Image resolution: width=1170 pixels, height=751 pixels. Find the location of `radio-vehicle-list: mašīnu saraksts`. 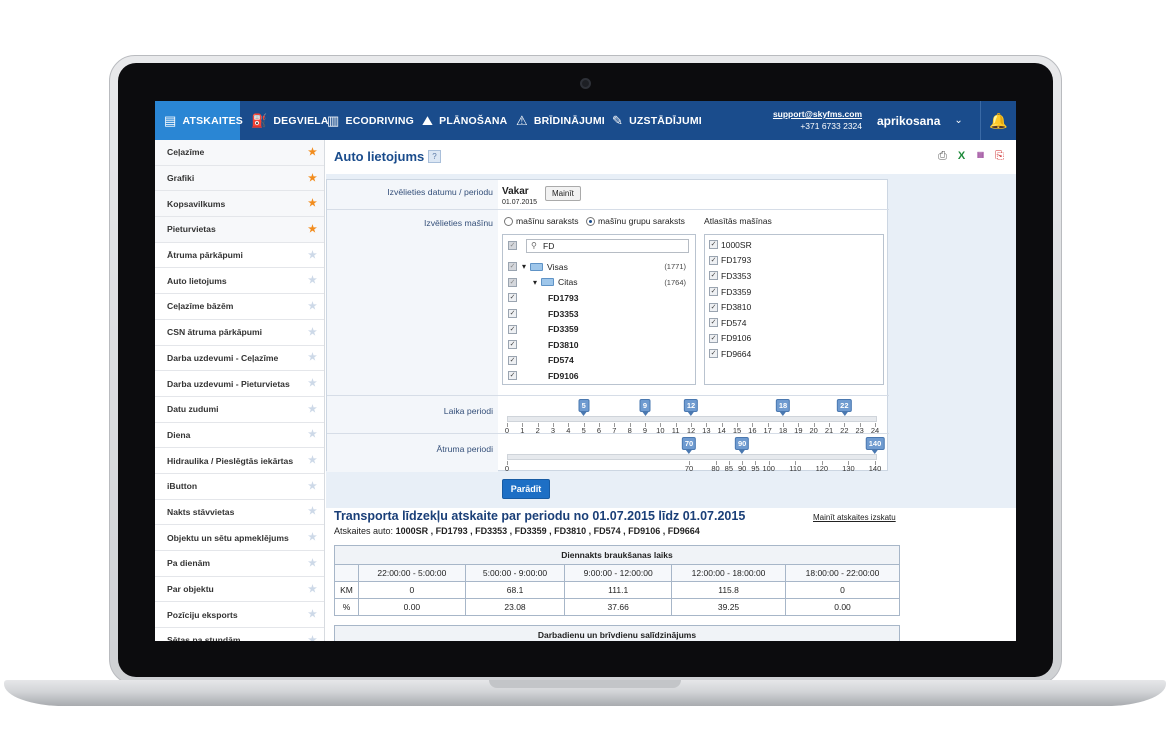

radio-vehicle-list: mašīnu saraksts is located at coordinates (541, 221).